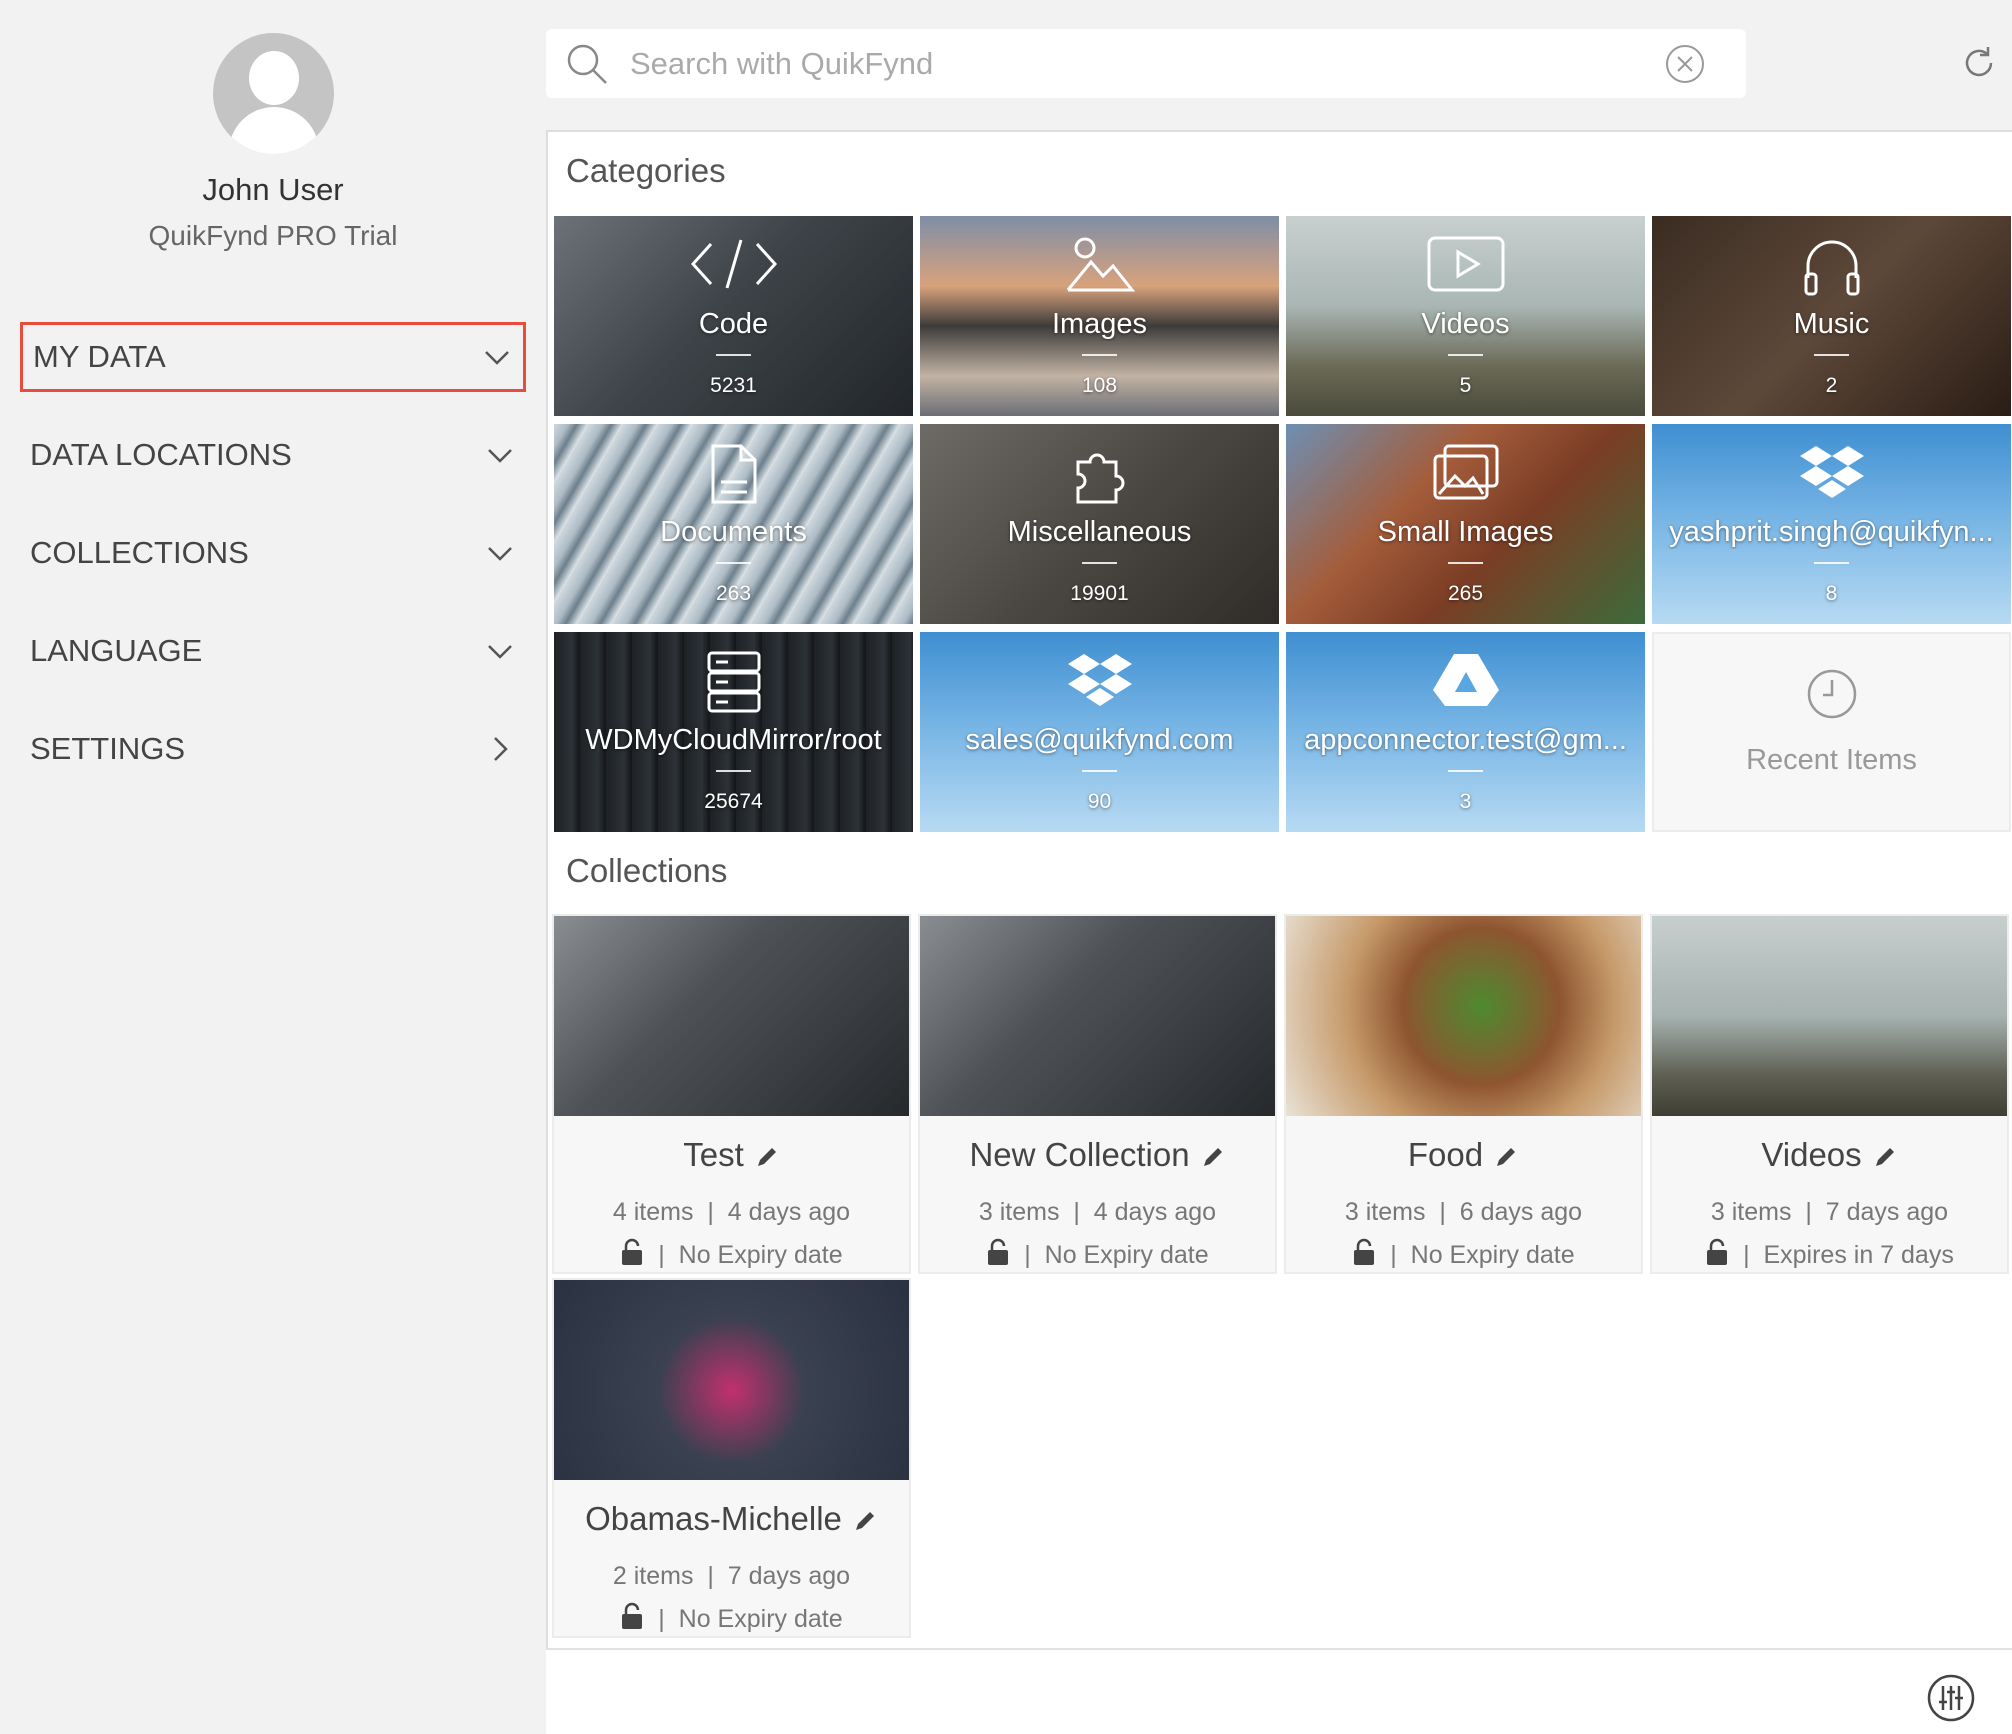  Describe the element at coordinates (273, 651) in the screenshot. I see `nav-language: LANGUAGE` at that location.